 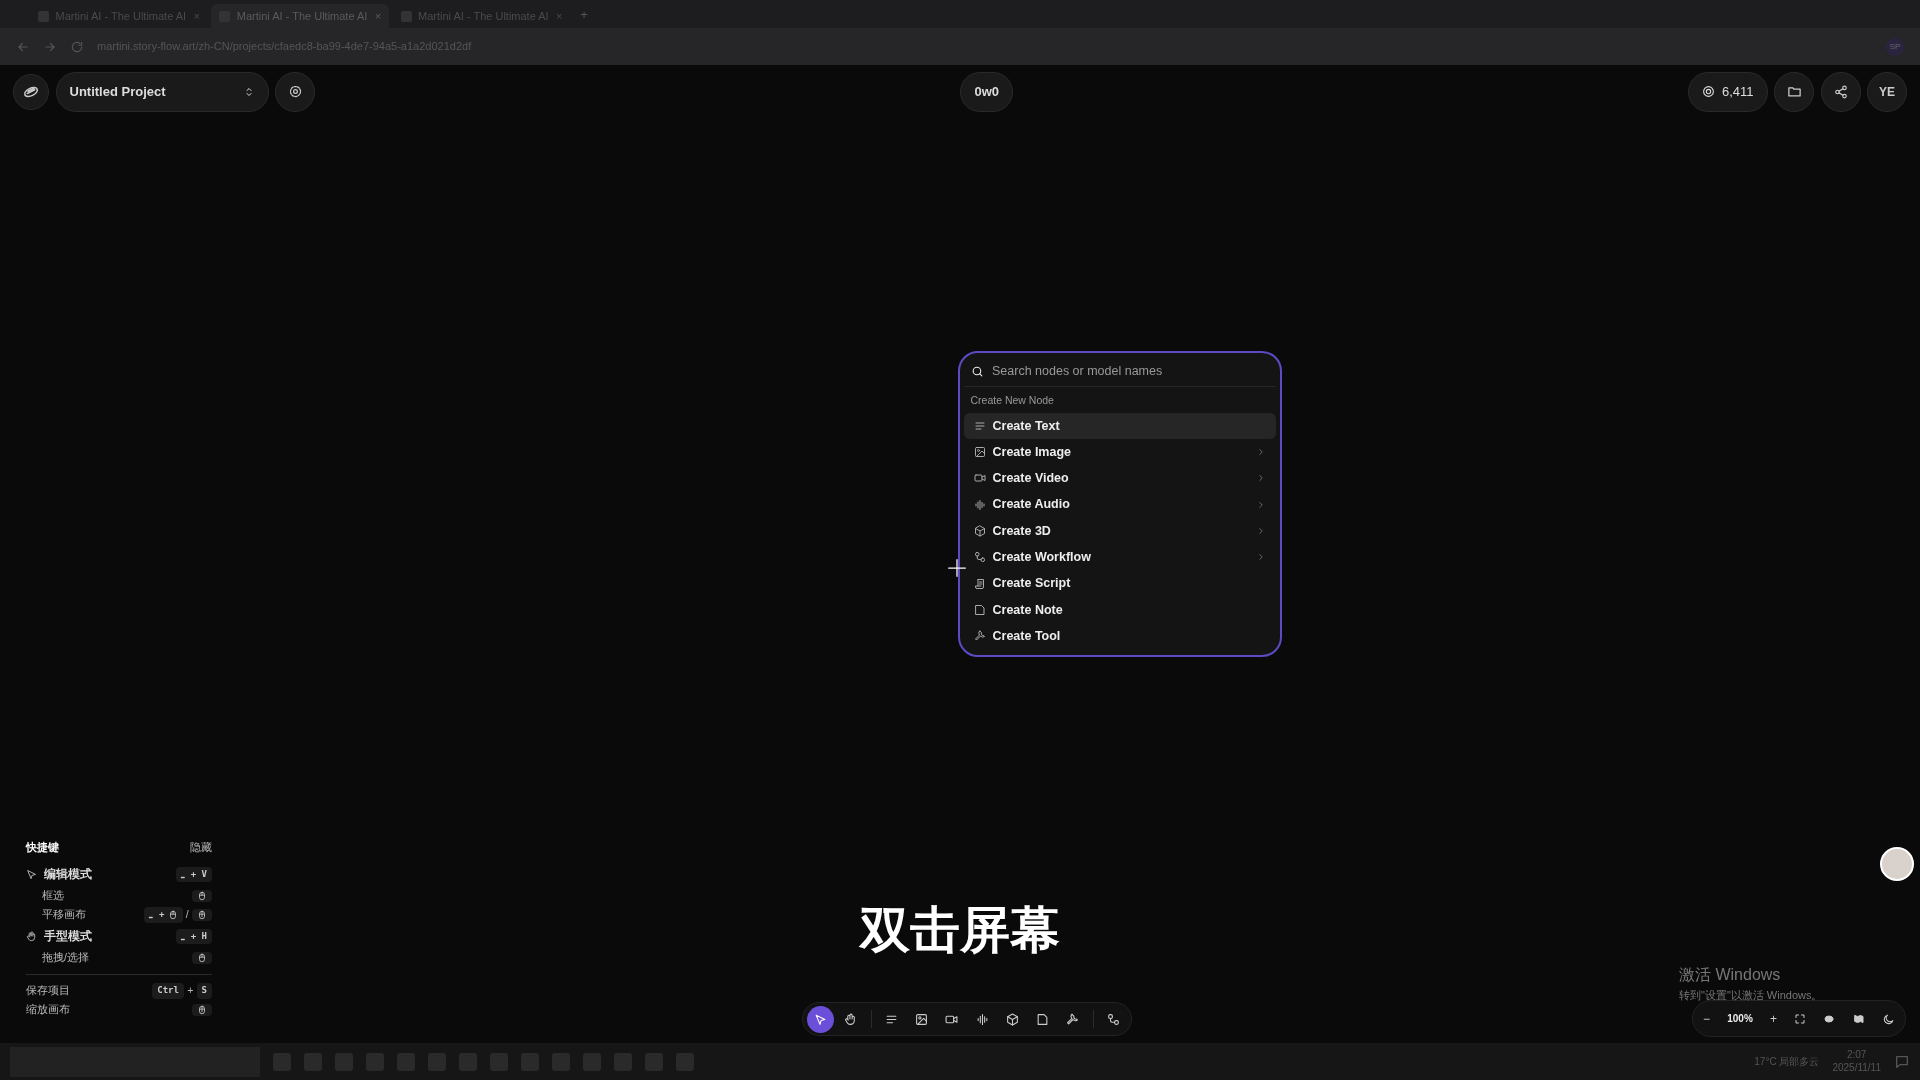 I want to click on credits-button: 6,411, so click(x=1728, y=91).